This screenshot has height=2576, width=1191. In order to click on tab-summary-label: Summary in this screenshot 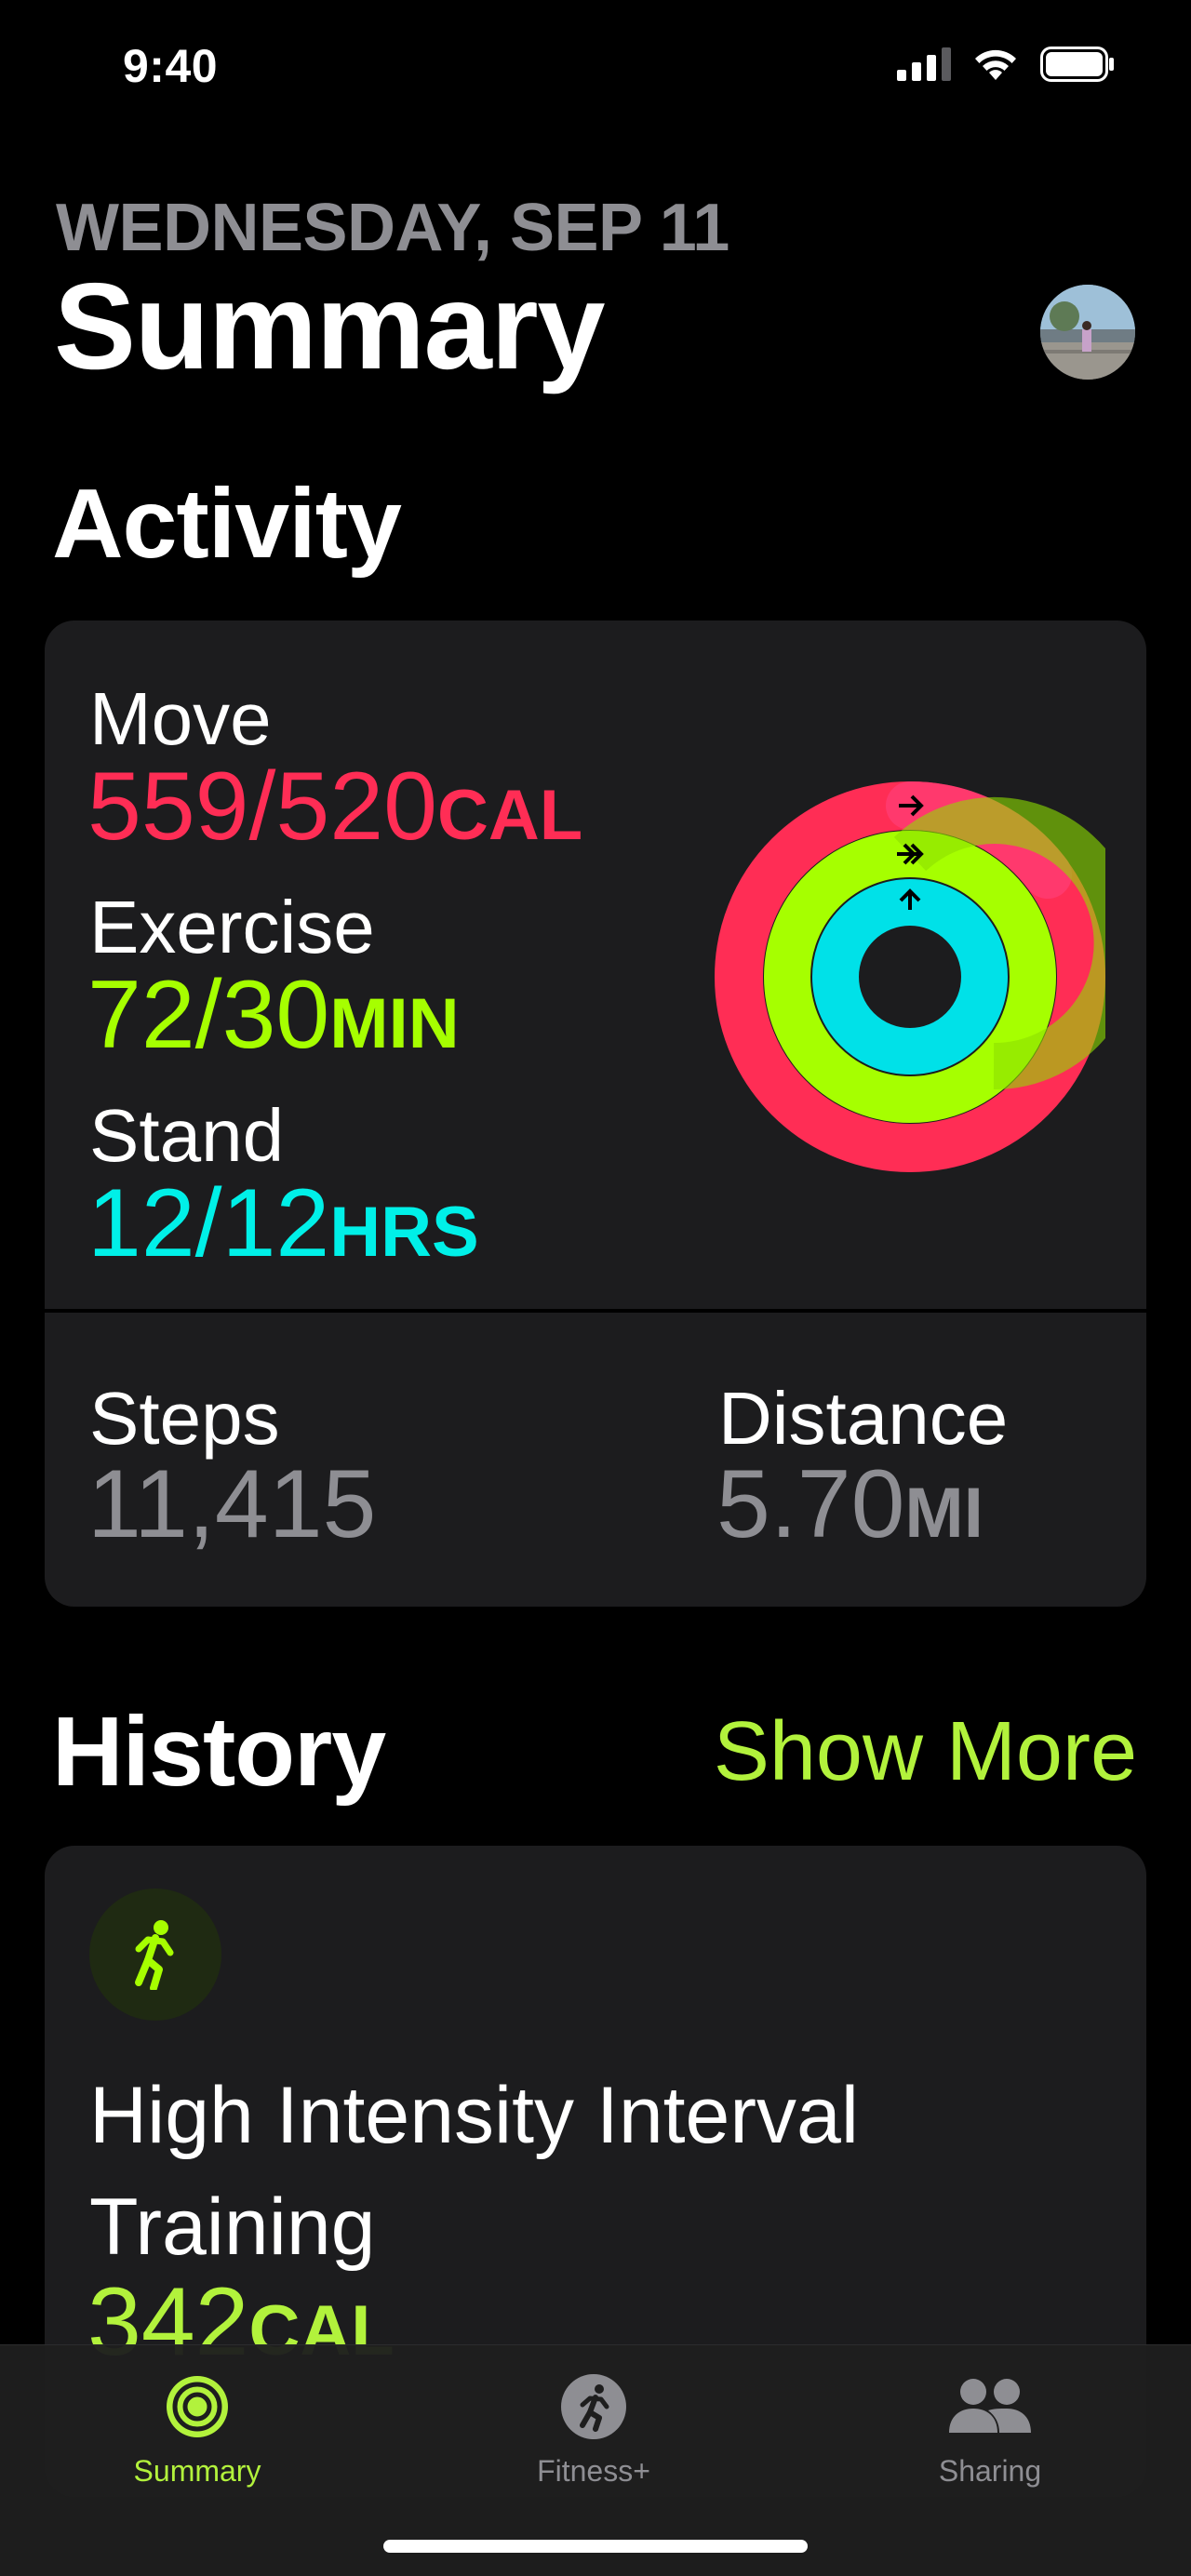, I will do `click(197, 2471)`.